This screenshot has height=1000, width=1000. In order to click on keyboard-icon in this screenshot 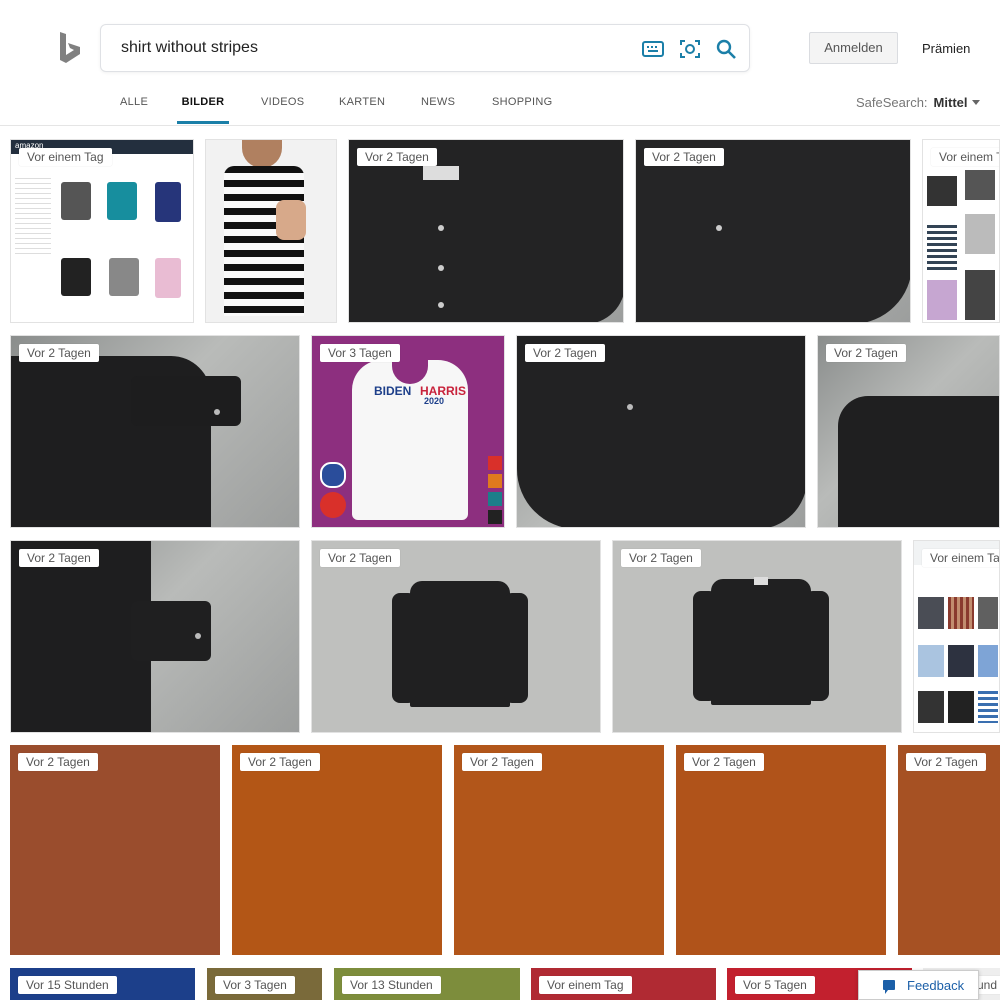, I will do `click(653, 49)`.